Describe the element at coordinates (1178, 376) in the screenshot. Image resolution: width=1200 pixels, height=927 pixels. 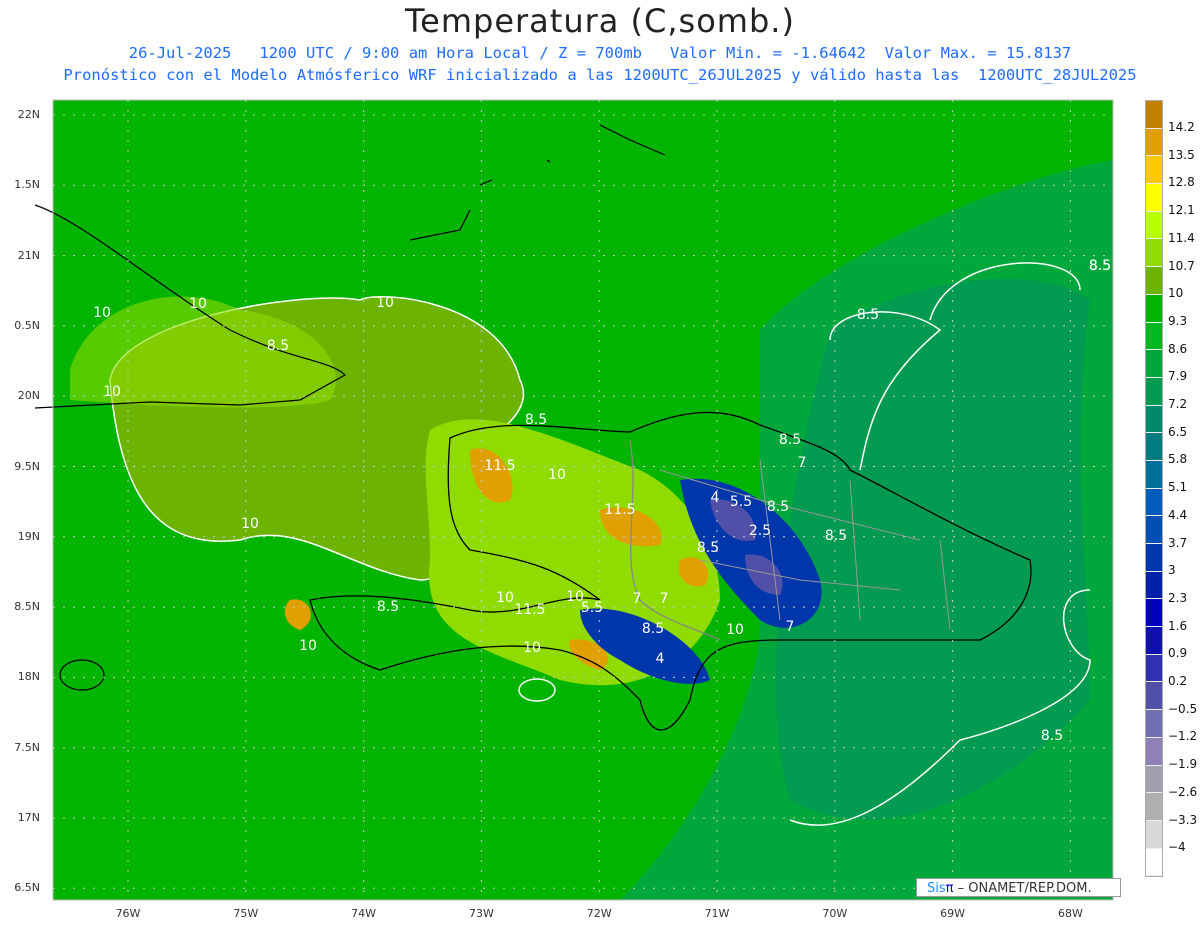
I see `colorbar-label: 7.9` at that location.